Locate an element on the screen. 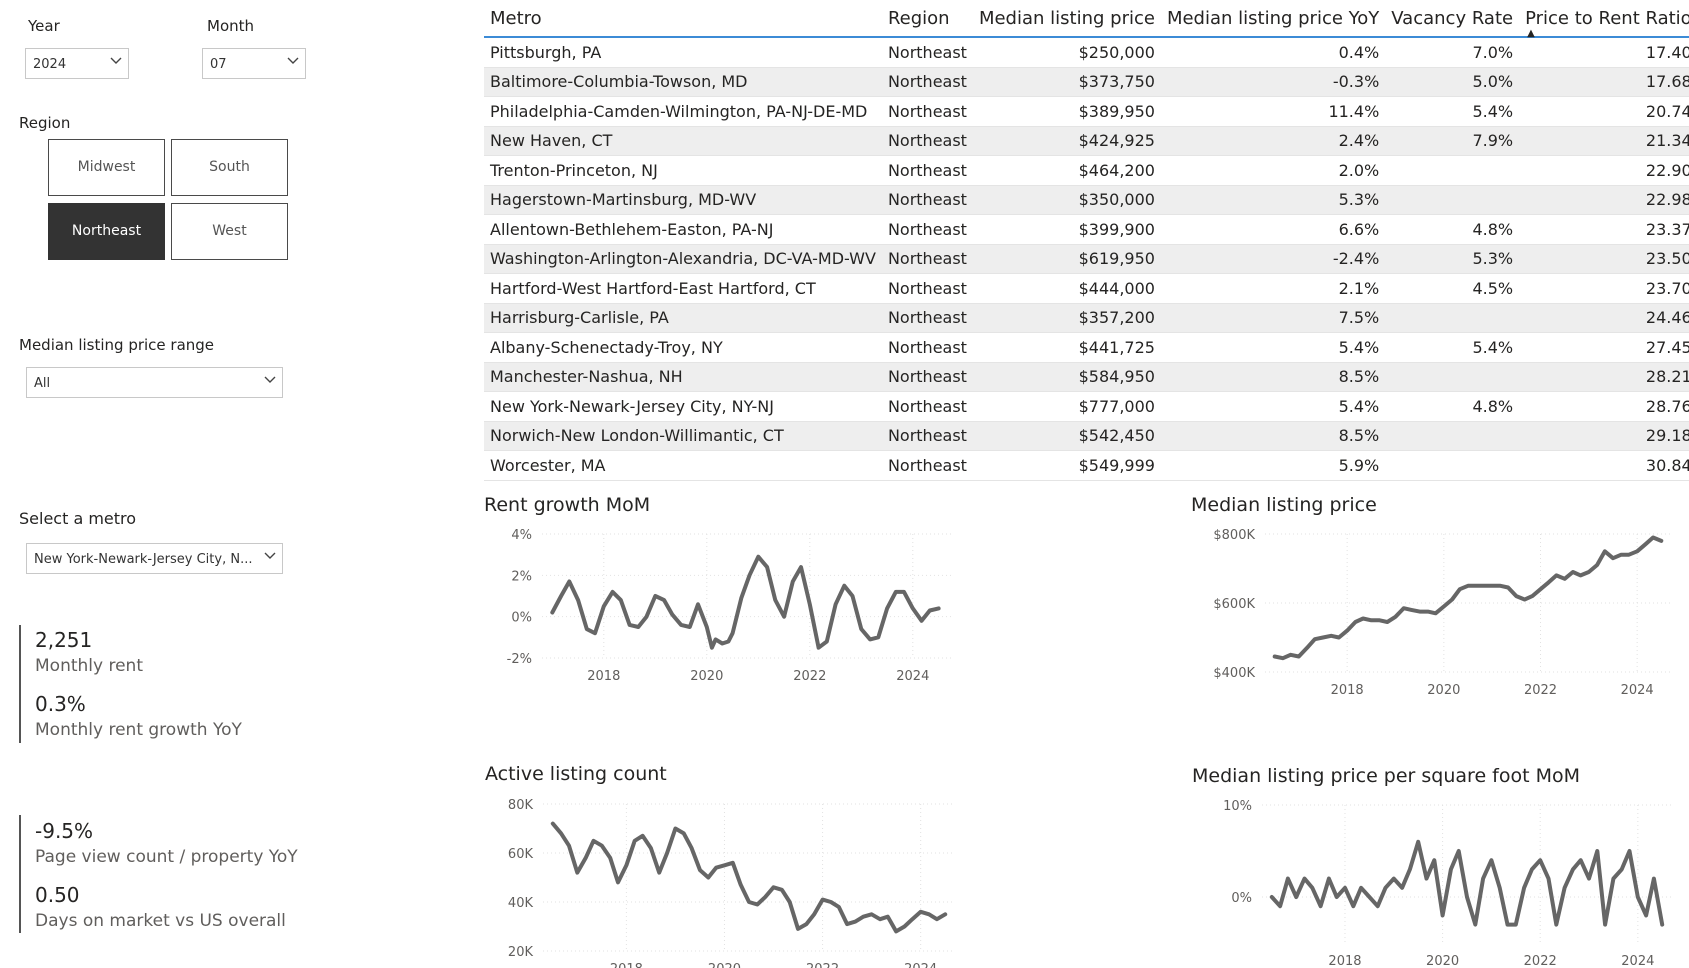 Image resolution: width=1689 pixels, height=968 pixels. table-row: Worcester, MA Northeast $549,999 5.9% 30.84 is located at coordinates (1086, 465).